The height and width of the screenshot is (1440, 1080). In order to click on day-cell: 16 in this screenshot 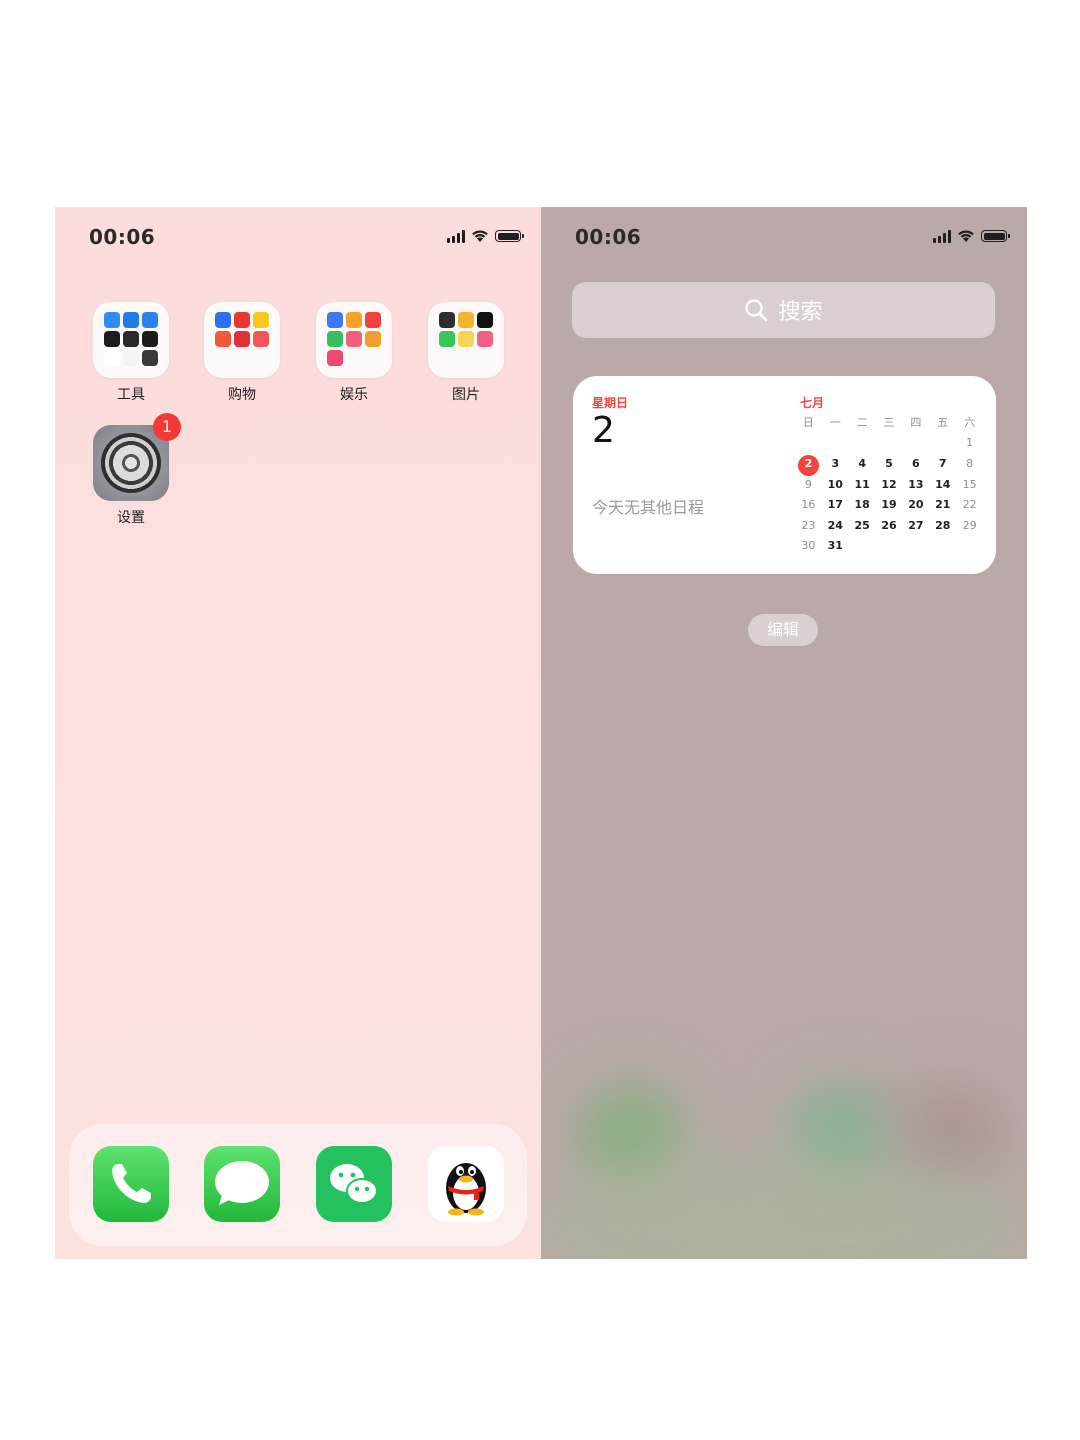, I will do `click(808, 505)`.